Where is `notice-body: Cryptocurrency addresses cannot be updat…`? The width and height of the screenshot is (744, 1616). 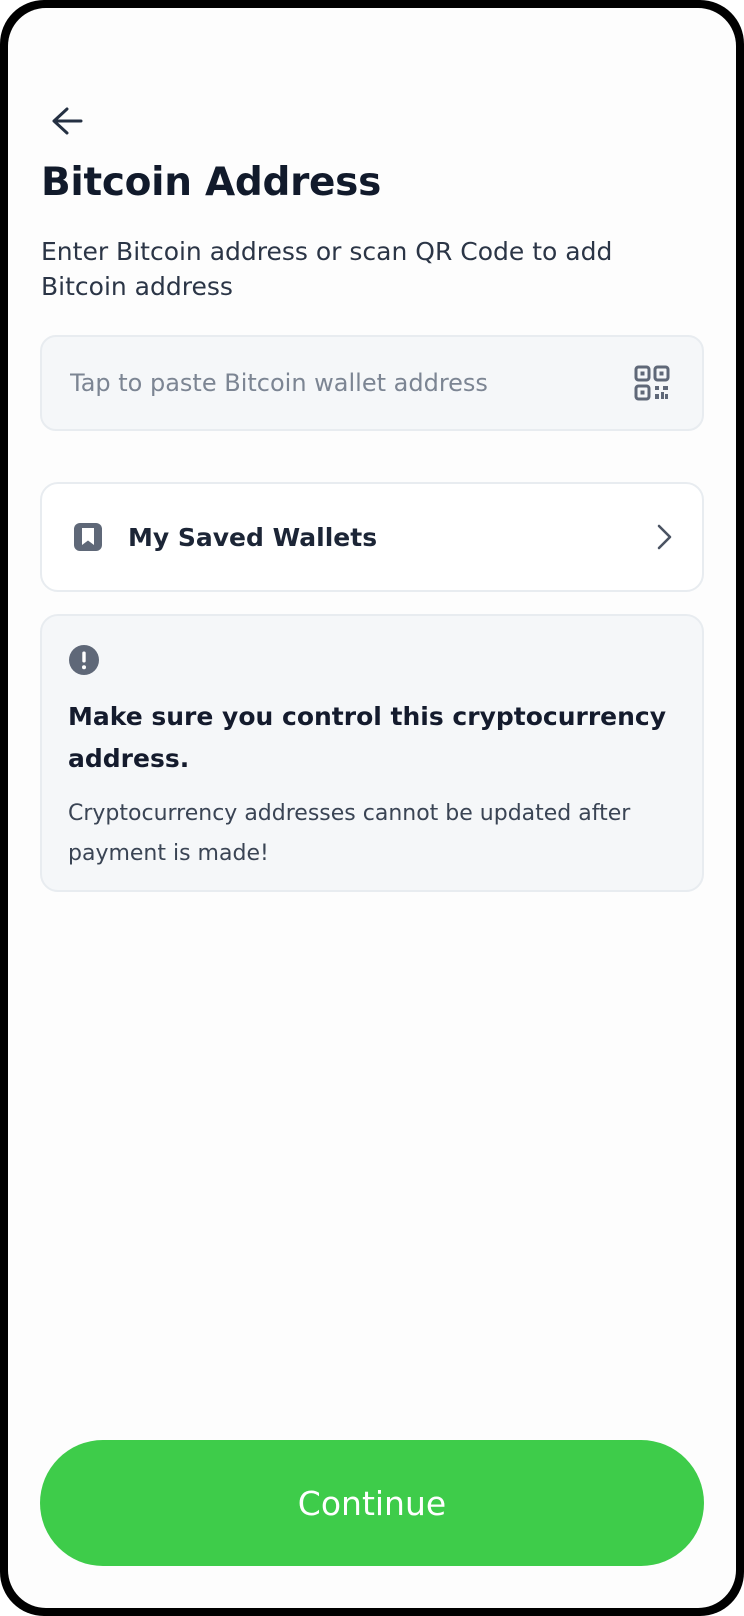 notice-body: Cryptocurrency addresses cannot be updat… is located at coordinates (349, 833).